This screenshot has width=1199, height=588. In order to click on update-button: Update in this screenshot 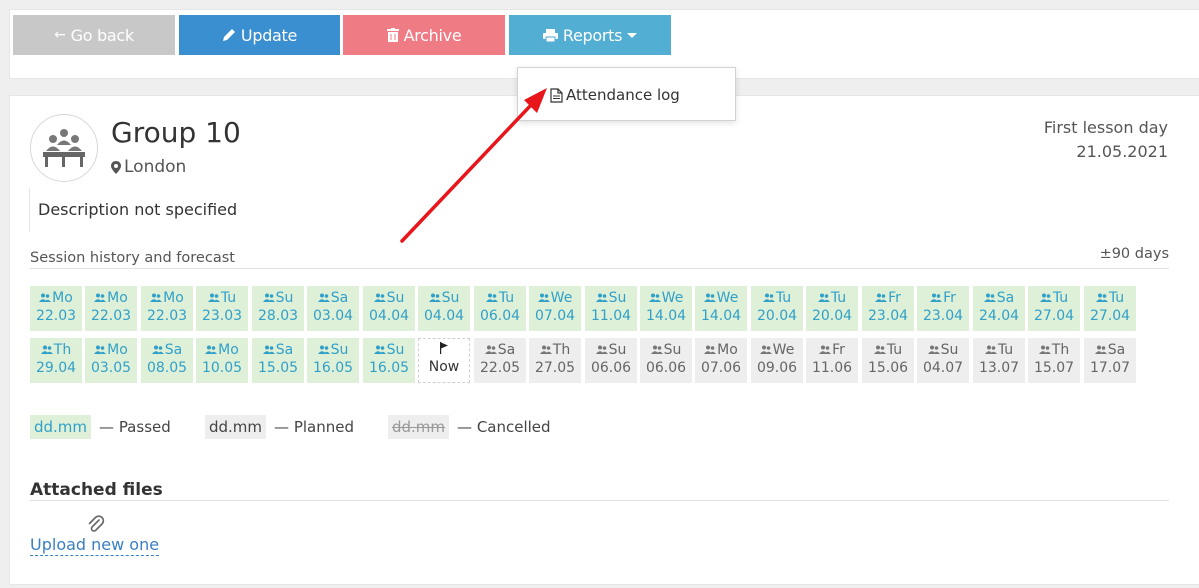, I will do `click(259, 35)`.